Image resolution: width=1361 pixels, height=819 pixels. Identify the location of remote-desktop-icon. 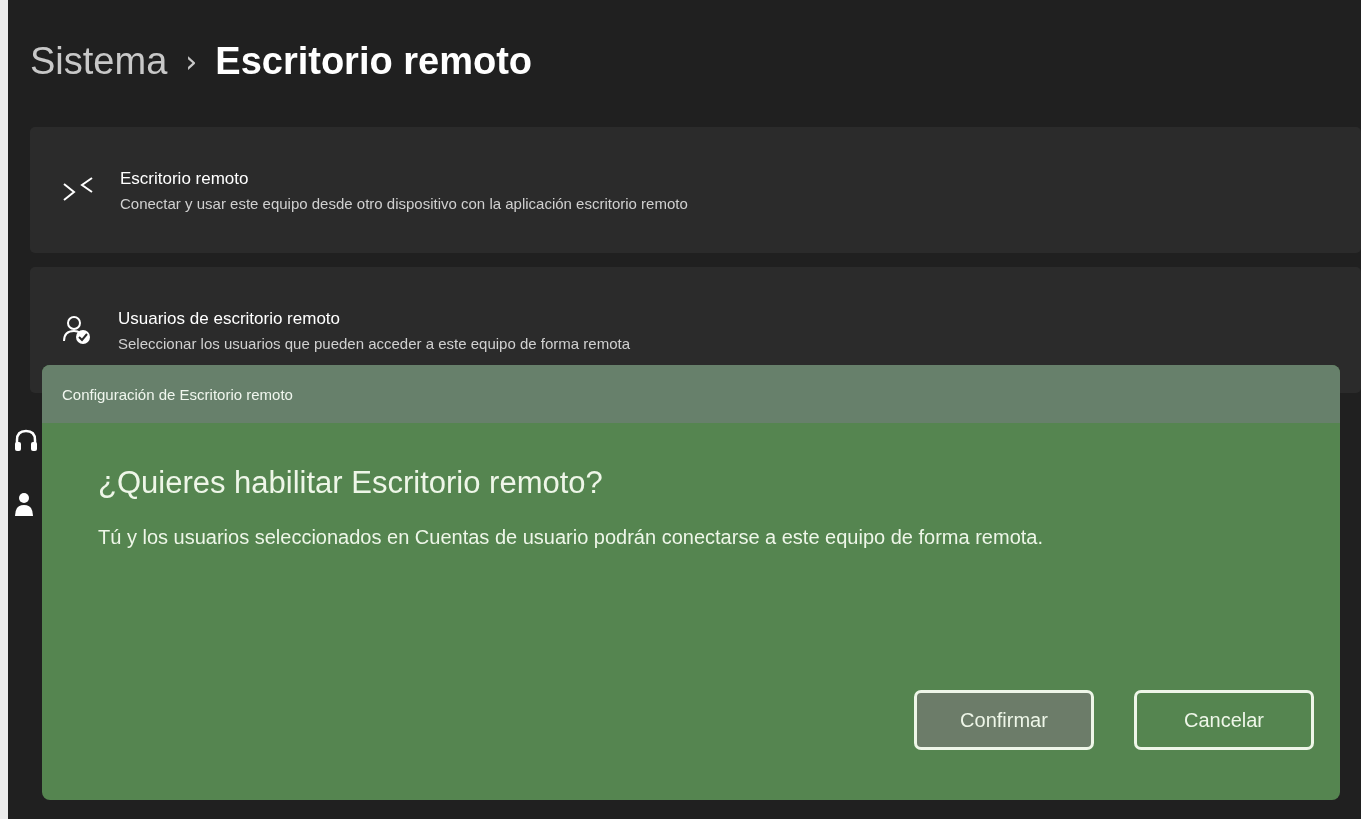
(78, 190).